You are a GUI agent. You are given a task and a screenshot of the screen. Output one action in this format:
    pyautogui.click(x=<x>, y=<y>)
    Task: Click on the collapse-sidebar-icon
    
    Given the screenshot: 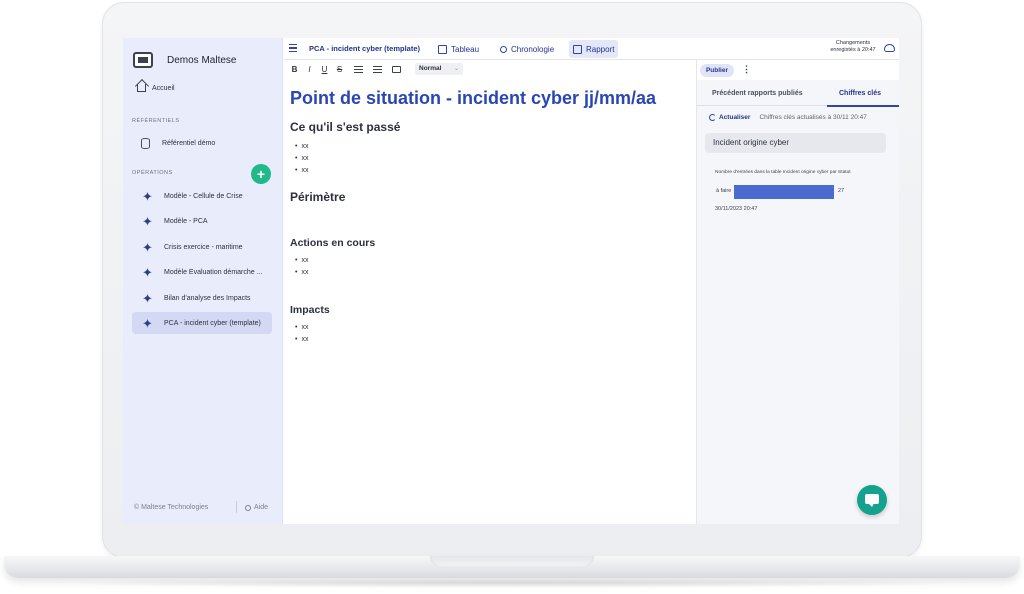 What is the action you would take?
    pyautogui.click(x=294, y=48)
    